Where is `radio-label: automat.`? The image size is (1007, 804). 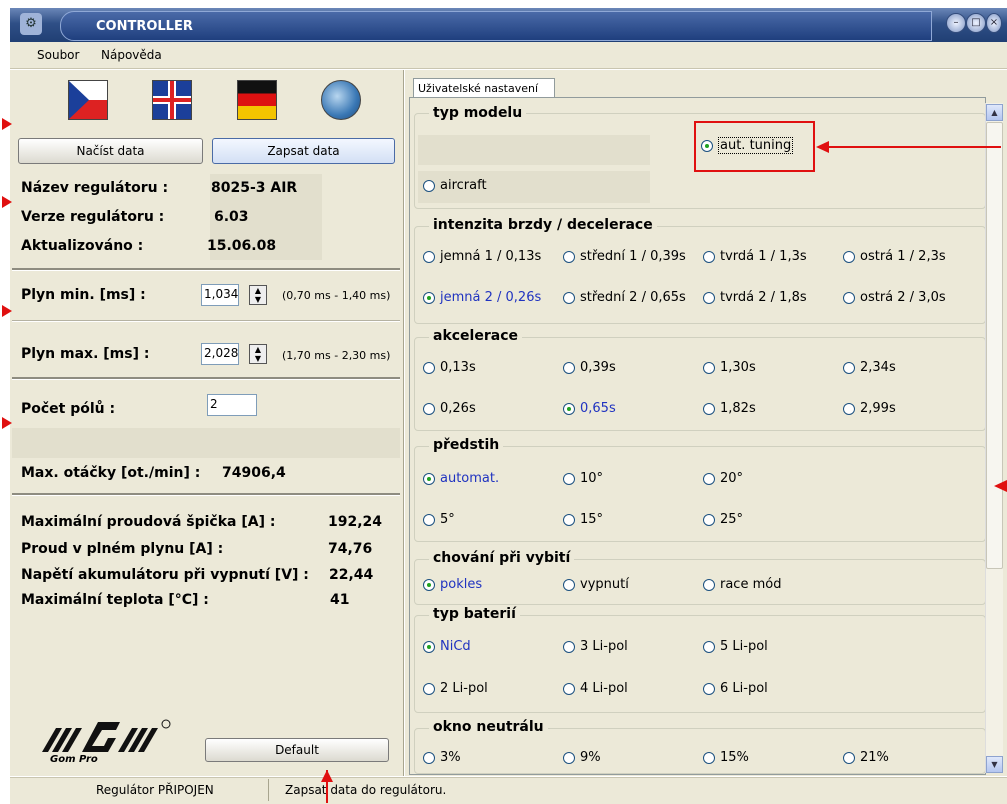
radio-label: automat. is located at coordinates (470, 478).